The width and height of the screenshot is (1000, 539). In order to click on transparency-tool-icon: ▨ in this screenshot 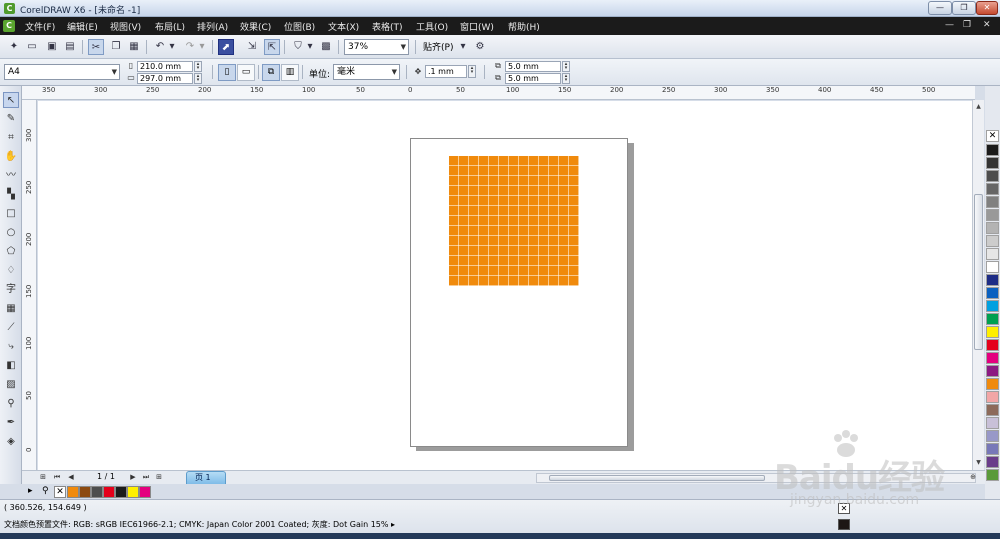, I will do `click(11, 385)`.